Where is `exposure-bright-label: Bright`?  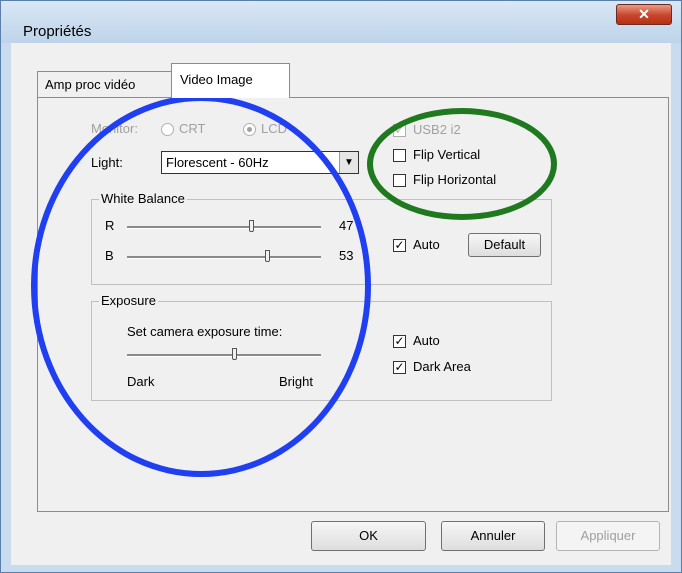 exposure-bright-label: Bright is located at coordinates (296, 381).